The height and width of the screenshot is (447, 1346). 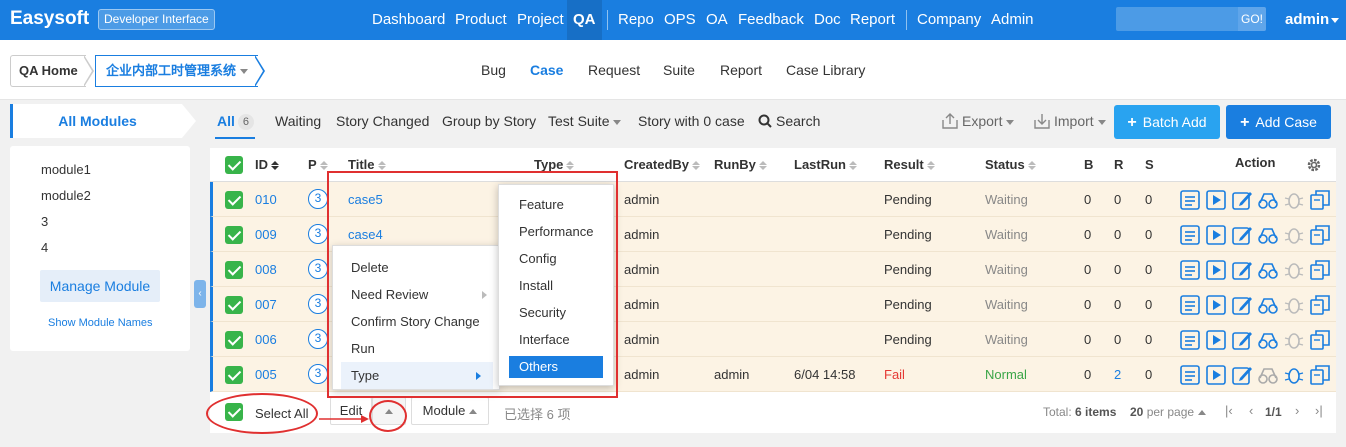 I want to click on case-id: 007, so click(x=266, y=304).